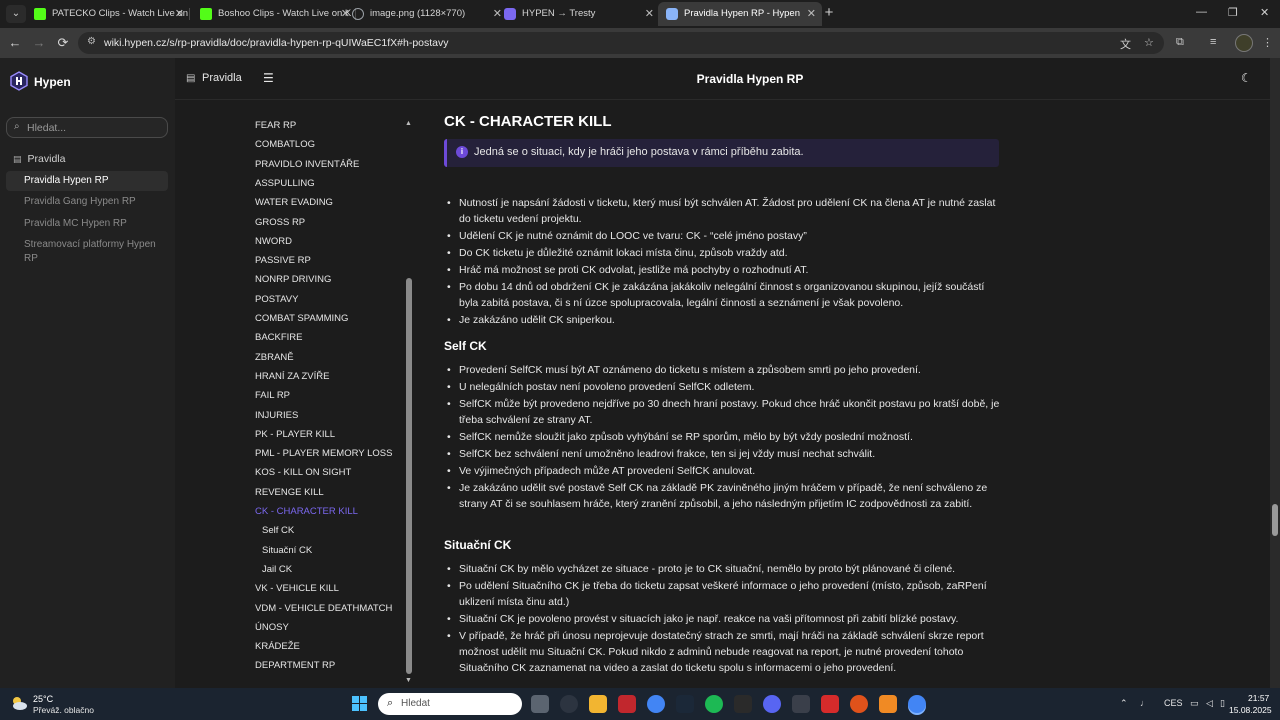 Image resolution: width=1280 pixels, height=720 pixels. I want to click on toc-item: FEAR RP, so click(275, 125).